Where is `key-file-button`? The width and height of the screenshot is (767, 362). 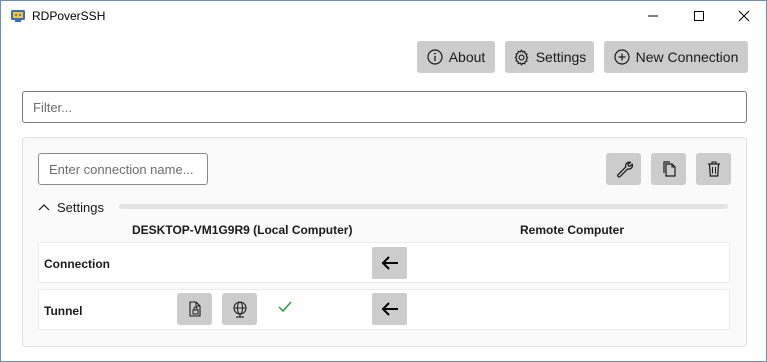
key-file-button is located at coordinates (194, 309).